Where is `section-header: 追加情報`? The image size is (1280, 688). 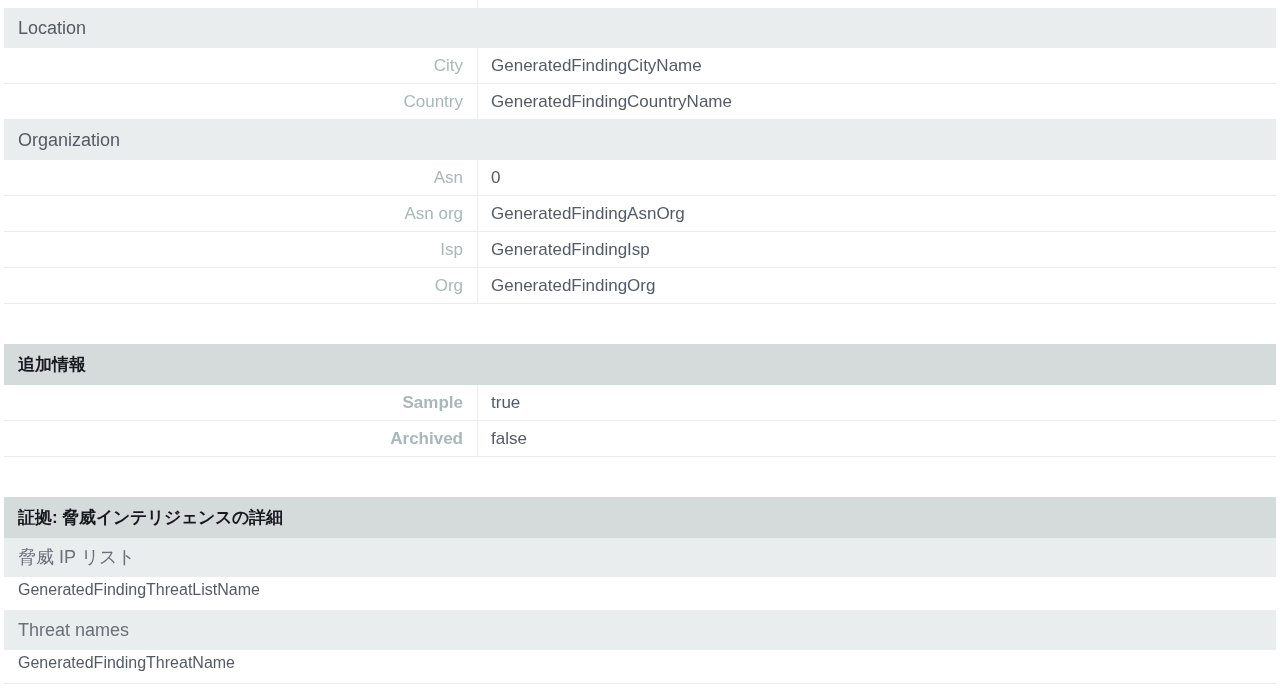
section-header: 追加情報 is located at coordinates (640, 364).